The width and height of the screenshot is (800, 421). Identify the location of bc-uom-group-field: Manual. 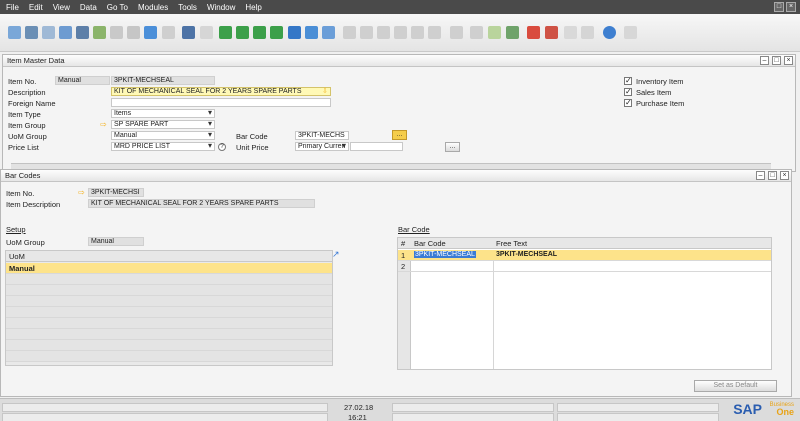
(116, 241).